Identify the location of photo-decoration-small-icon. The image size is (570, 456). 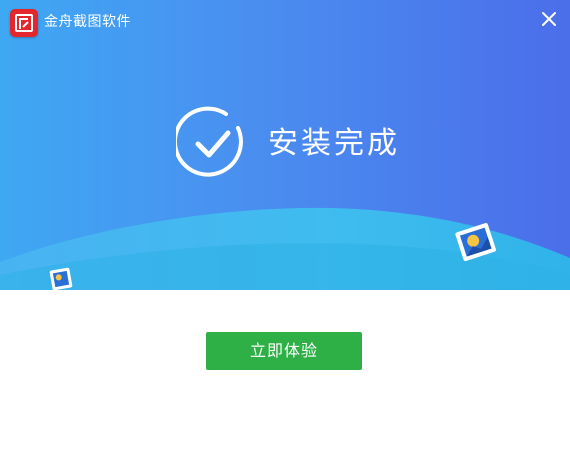
(61, 278).